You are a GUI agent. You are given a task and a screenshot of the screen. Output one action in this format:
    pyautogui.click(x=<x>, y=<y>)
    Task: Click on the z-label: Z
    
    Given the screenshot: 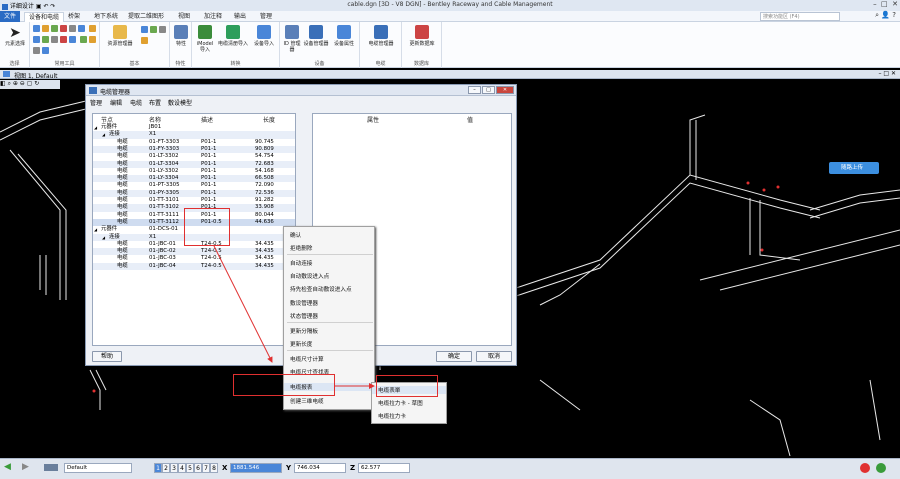 What is the action you would take?
    pyautogui.click(x=353, y=468)
    